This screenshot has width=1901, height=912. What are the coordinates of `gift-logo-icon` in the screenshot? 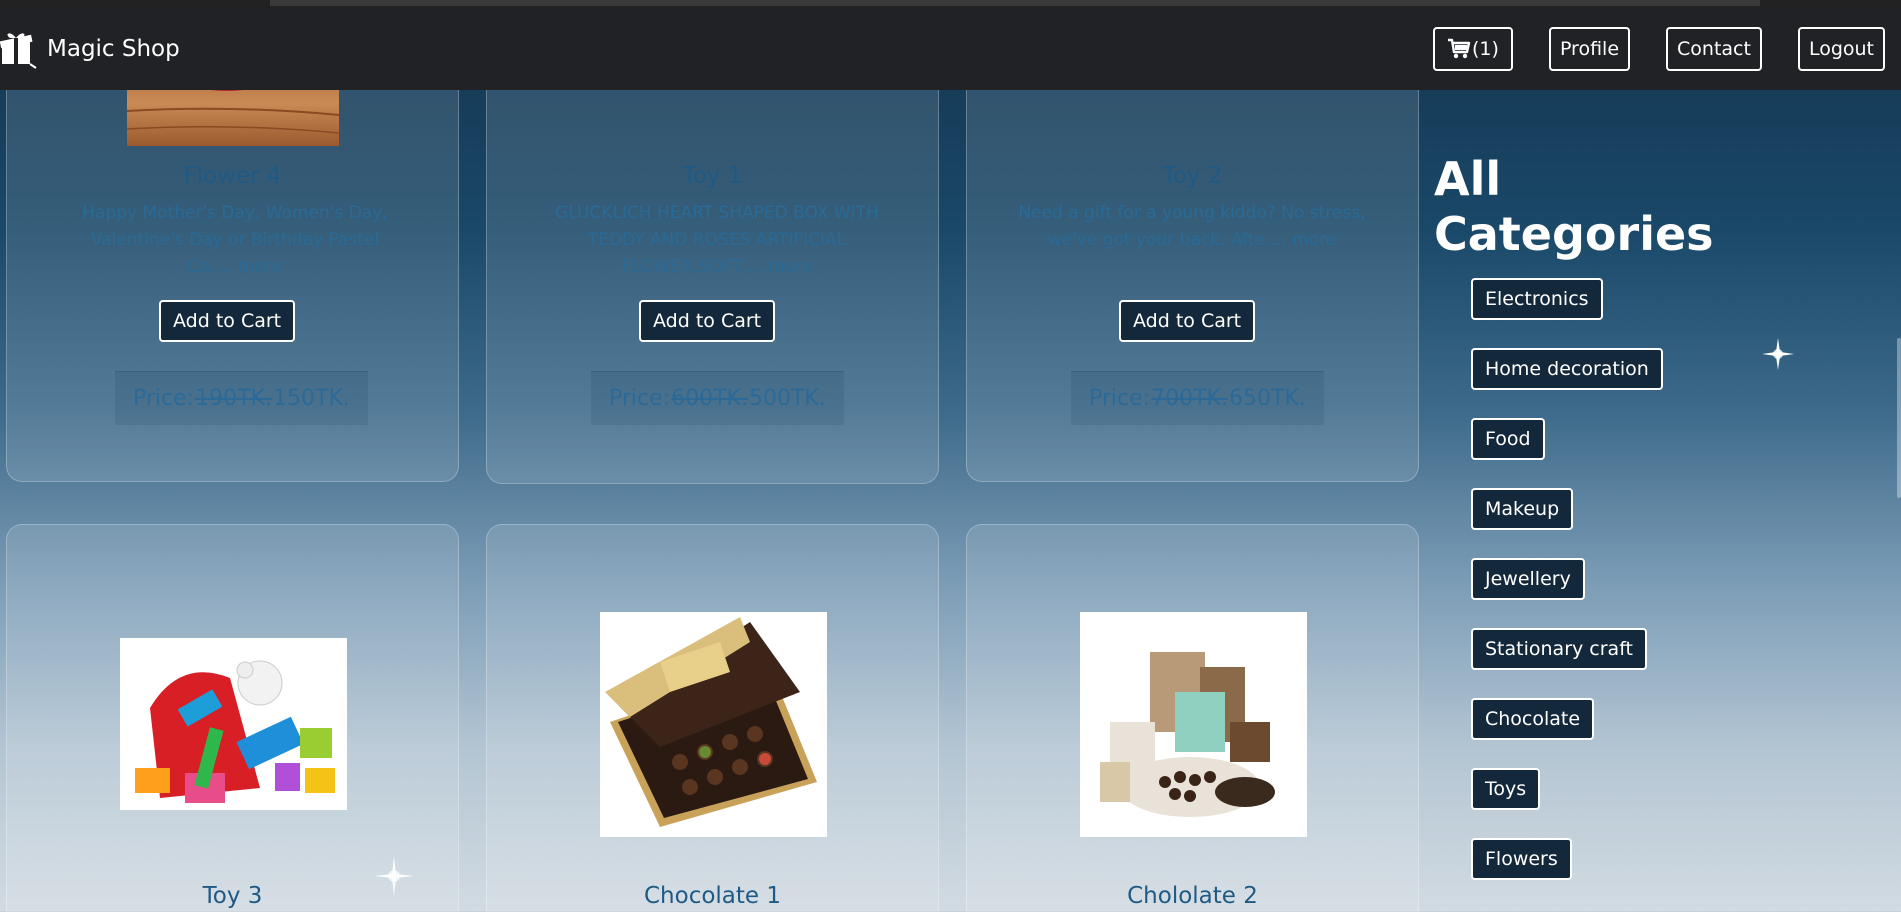 It's located at (18, 51).